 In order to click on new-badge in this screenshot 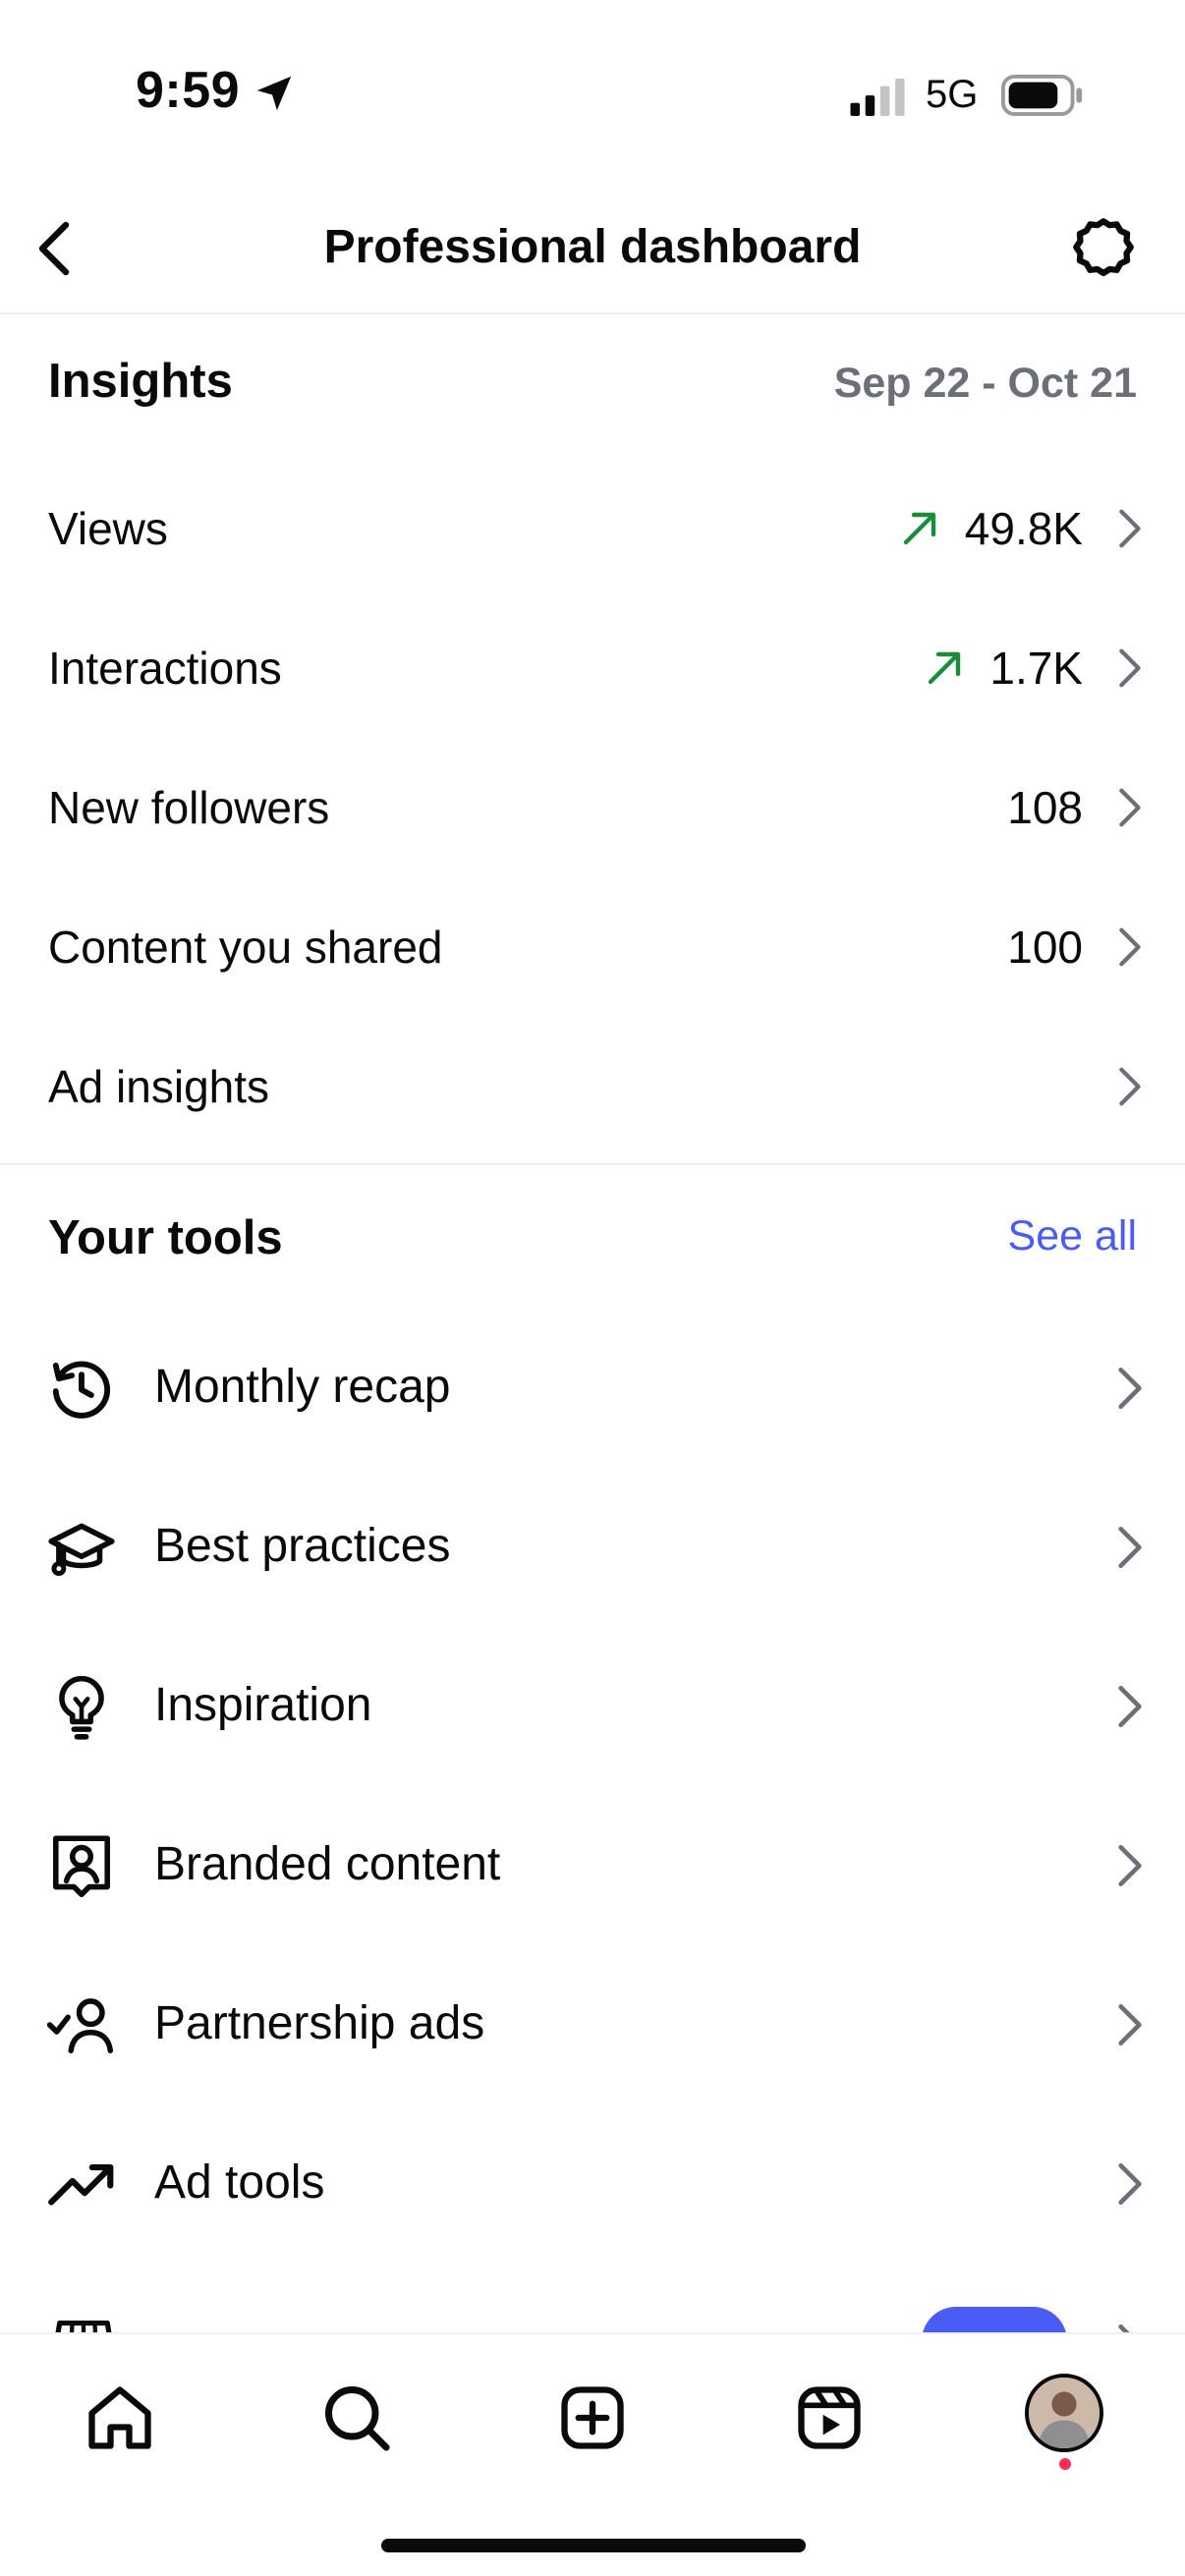, I will do `click(995, 2319)`.